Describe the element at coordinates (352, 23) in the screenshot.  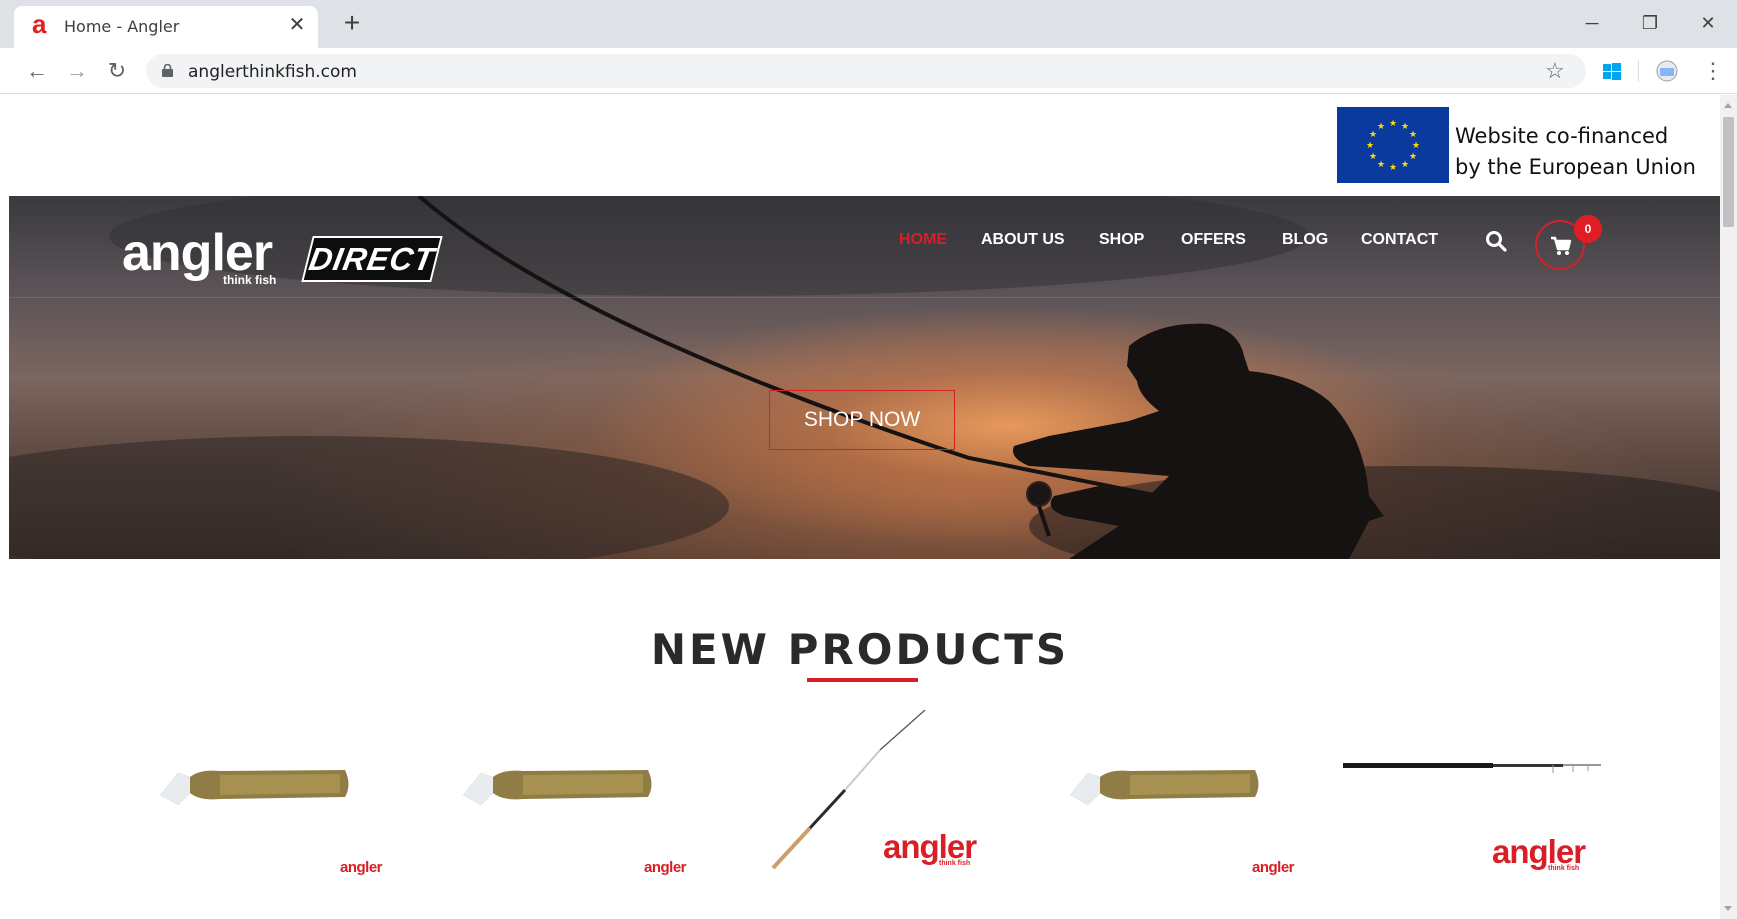
I see `new-tab-button: +` at that location.